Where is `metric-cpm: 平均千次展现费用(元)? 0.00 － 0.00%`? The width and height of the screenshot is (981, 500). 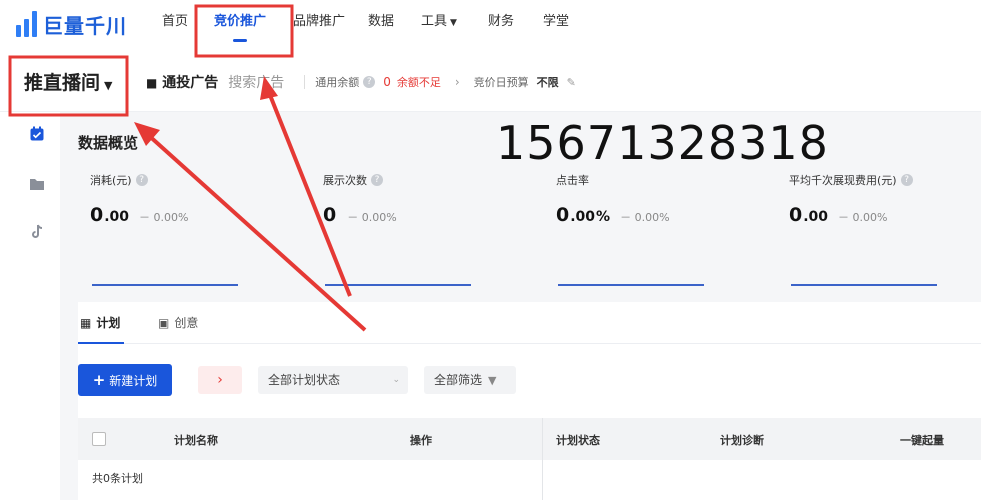 metric-cpm: 平均千次展现费用(元)? 0.00 － 0.00% is located at coordinates (885, 233).